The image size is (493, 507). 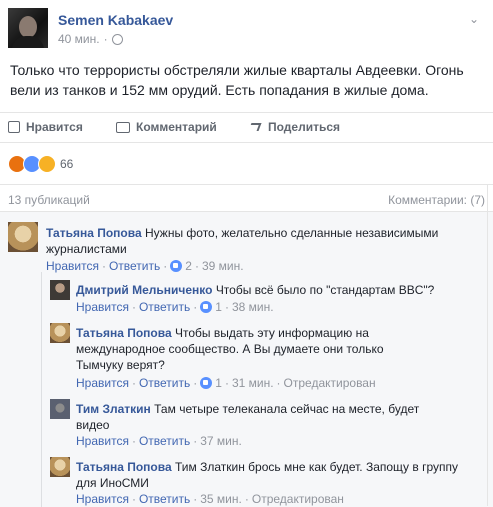 I want to click on post-meta: 40 мин. ·, so click(x=90, y=39).